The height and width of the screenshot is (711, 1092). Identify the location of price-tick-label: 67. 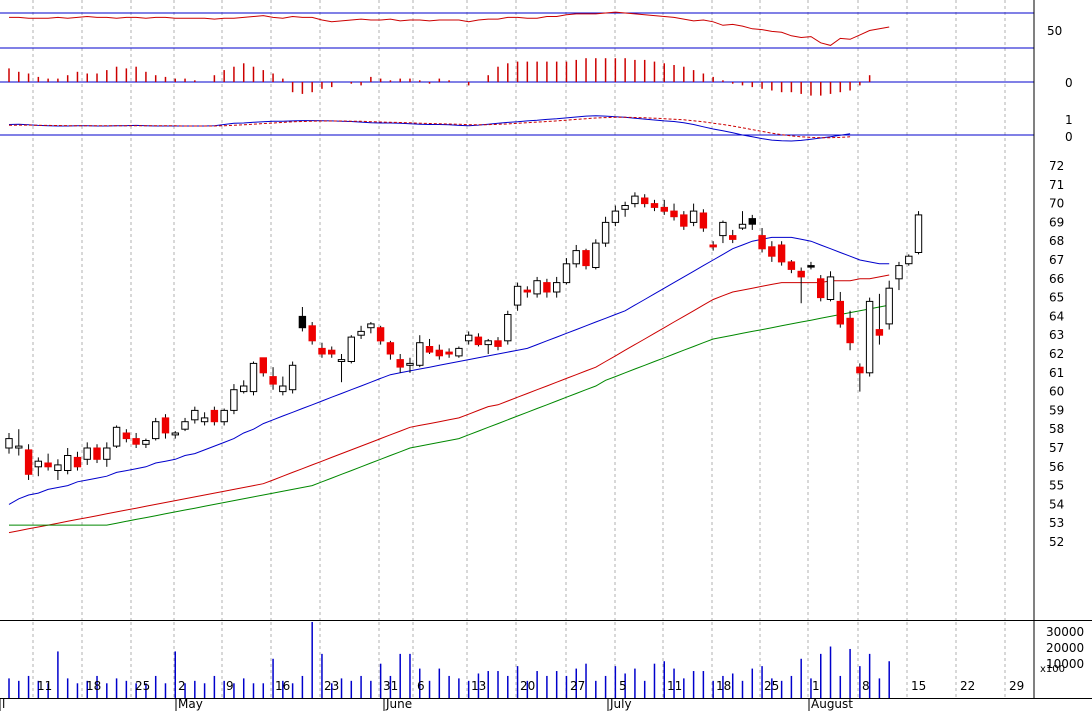
(1056, 260).